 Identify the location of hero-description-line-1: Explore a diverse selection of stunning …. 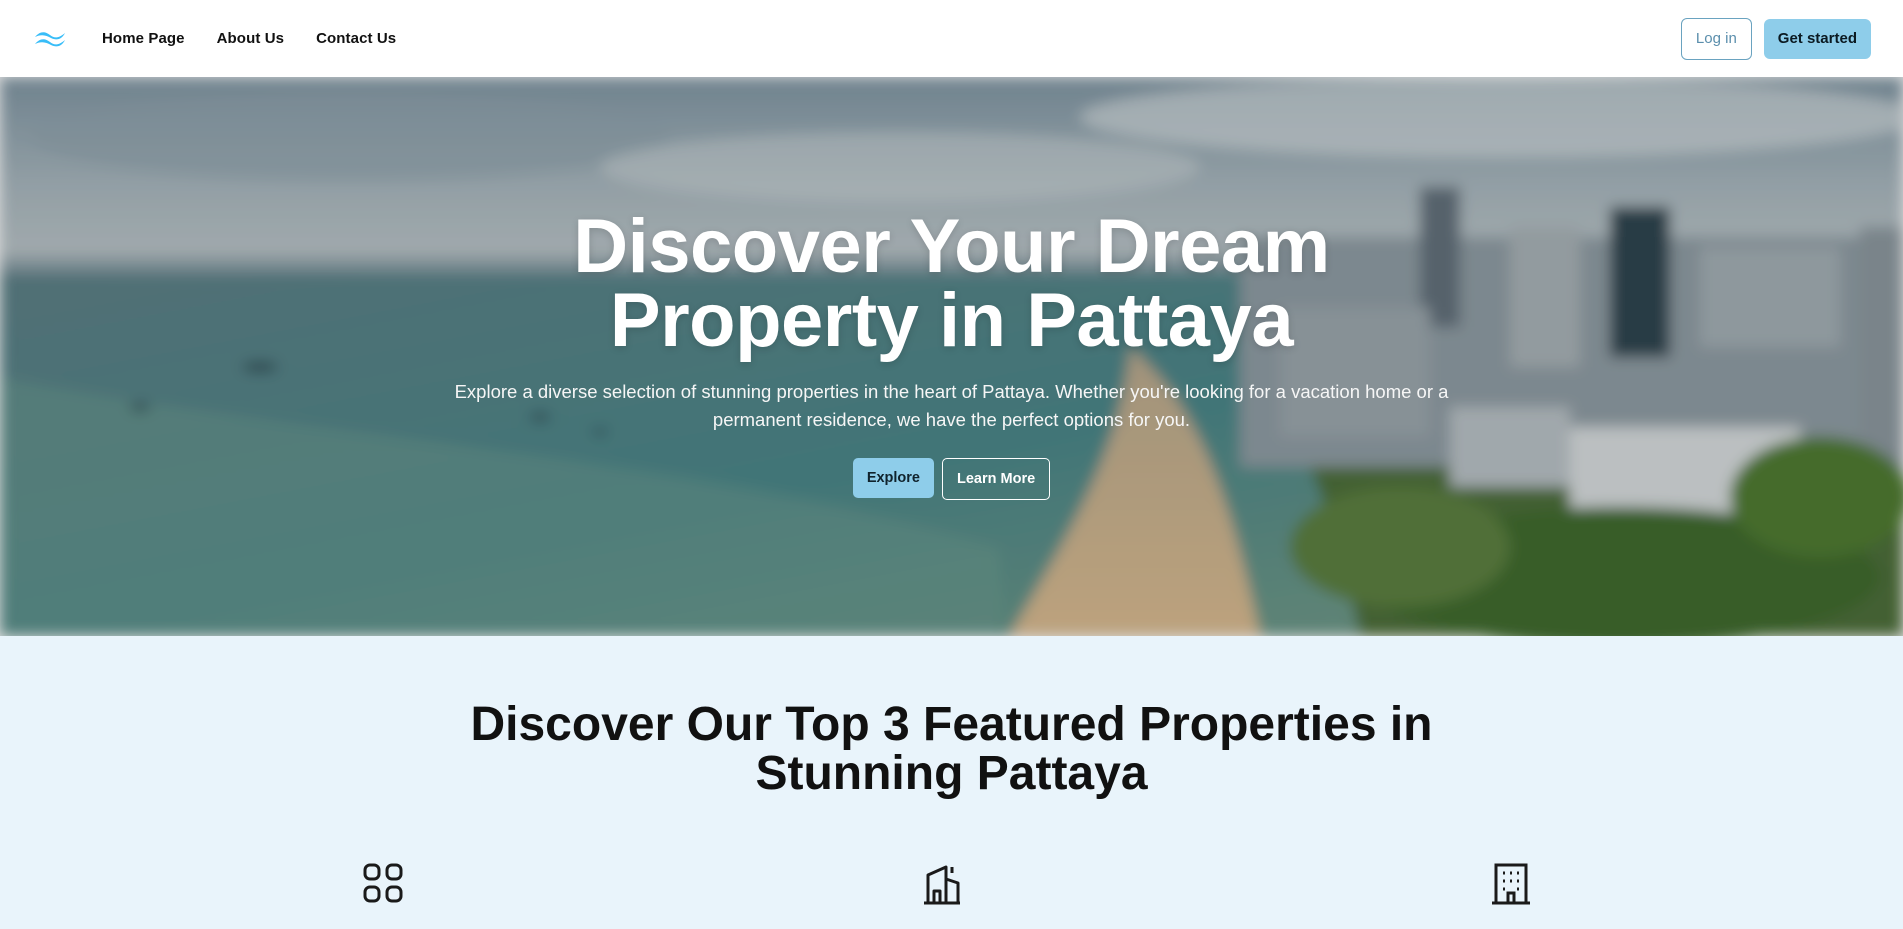
(951, 391).